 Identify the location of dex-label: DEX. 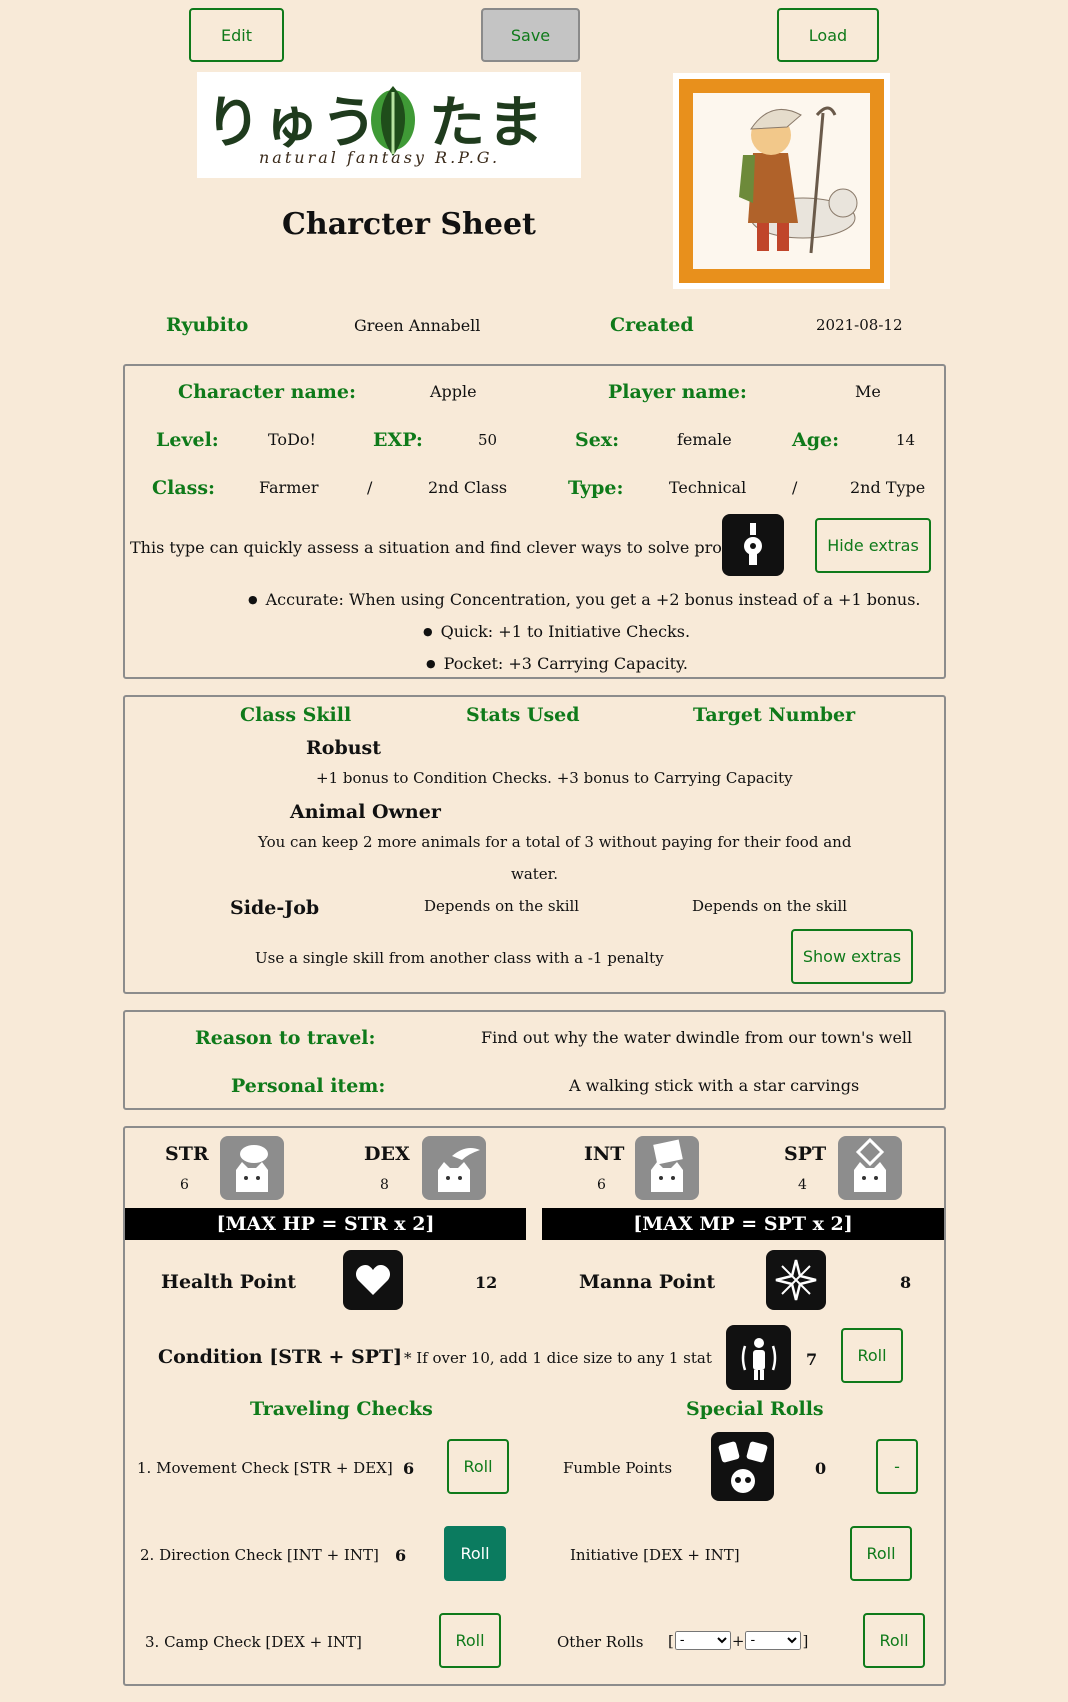
(387, 1154).